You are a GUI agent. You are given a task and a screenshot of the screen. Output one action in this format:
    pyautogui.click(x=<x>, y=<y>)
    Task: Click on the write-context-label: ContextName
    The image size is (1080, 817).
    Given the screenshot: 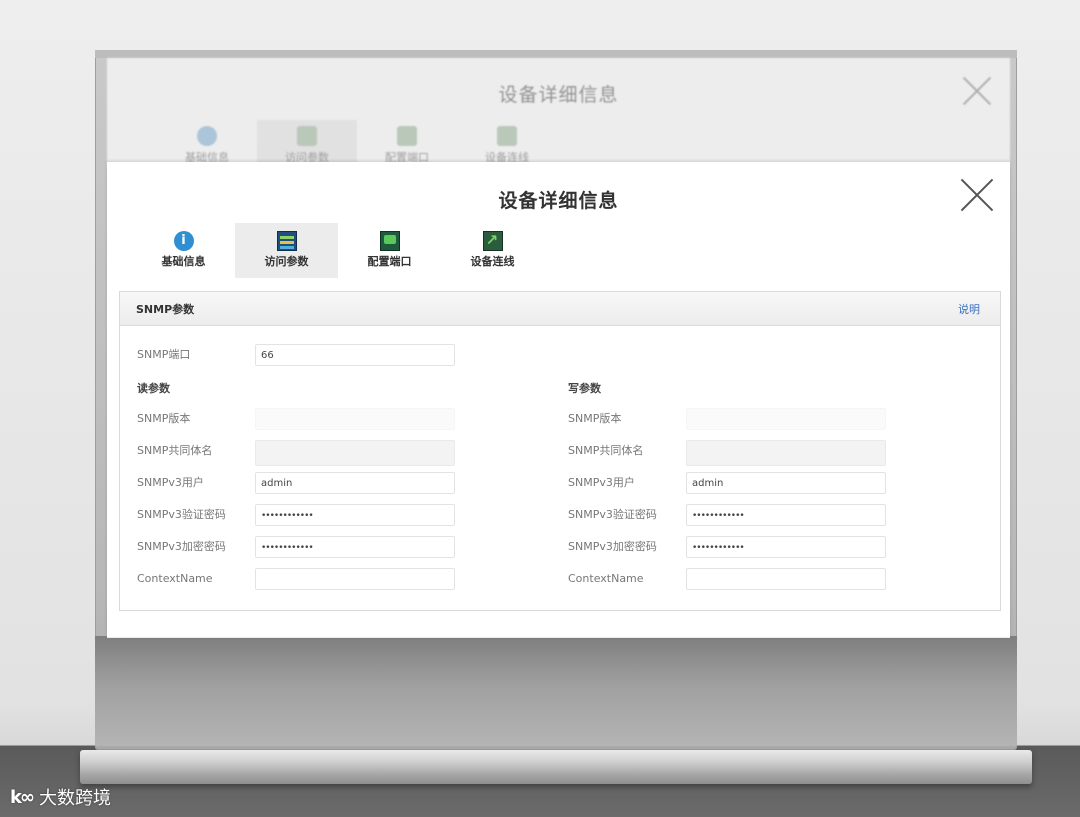 What is the action you would take?
    pyautogui.click(x=606, y=578)
    